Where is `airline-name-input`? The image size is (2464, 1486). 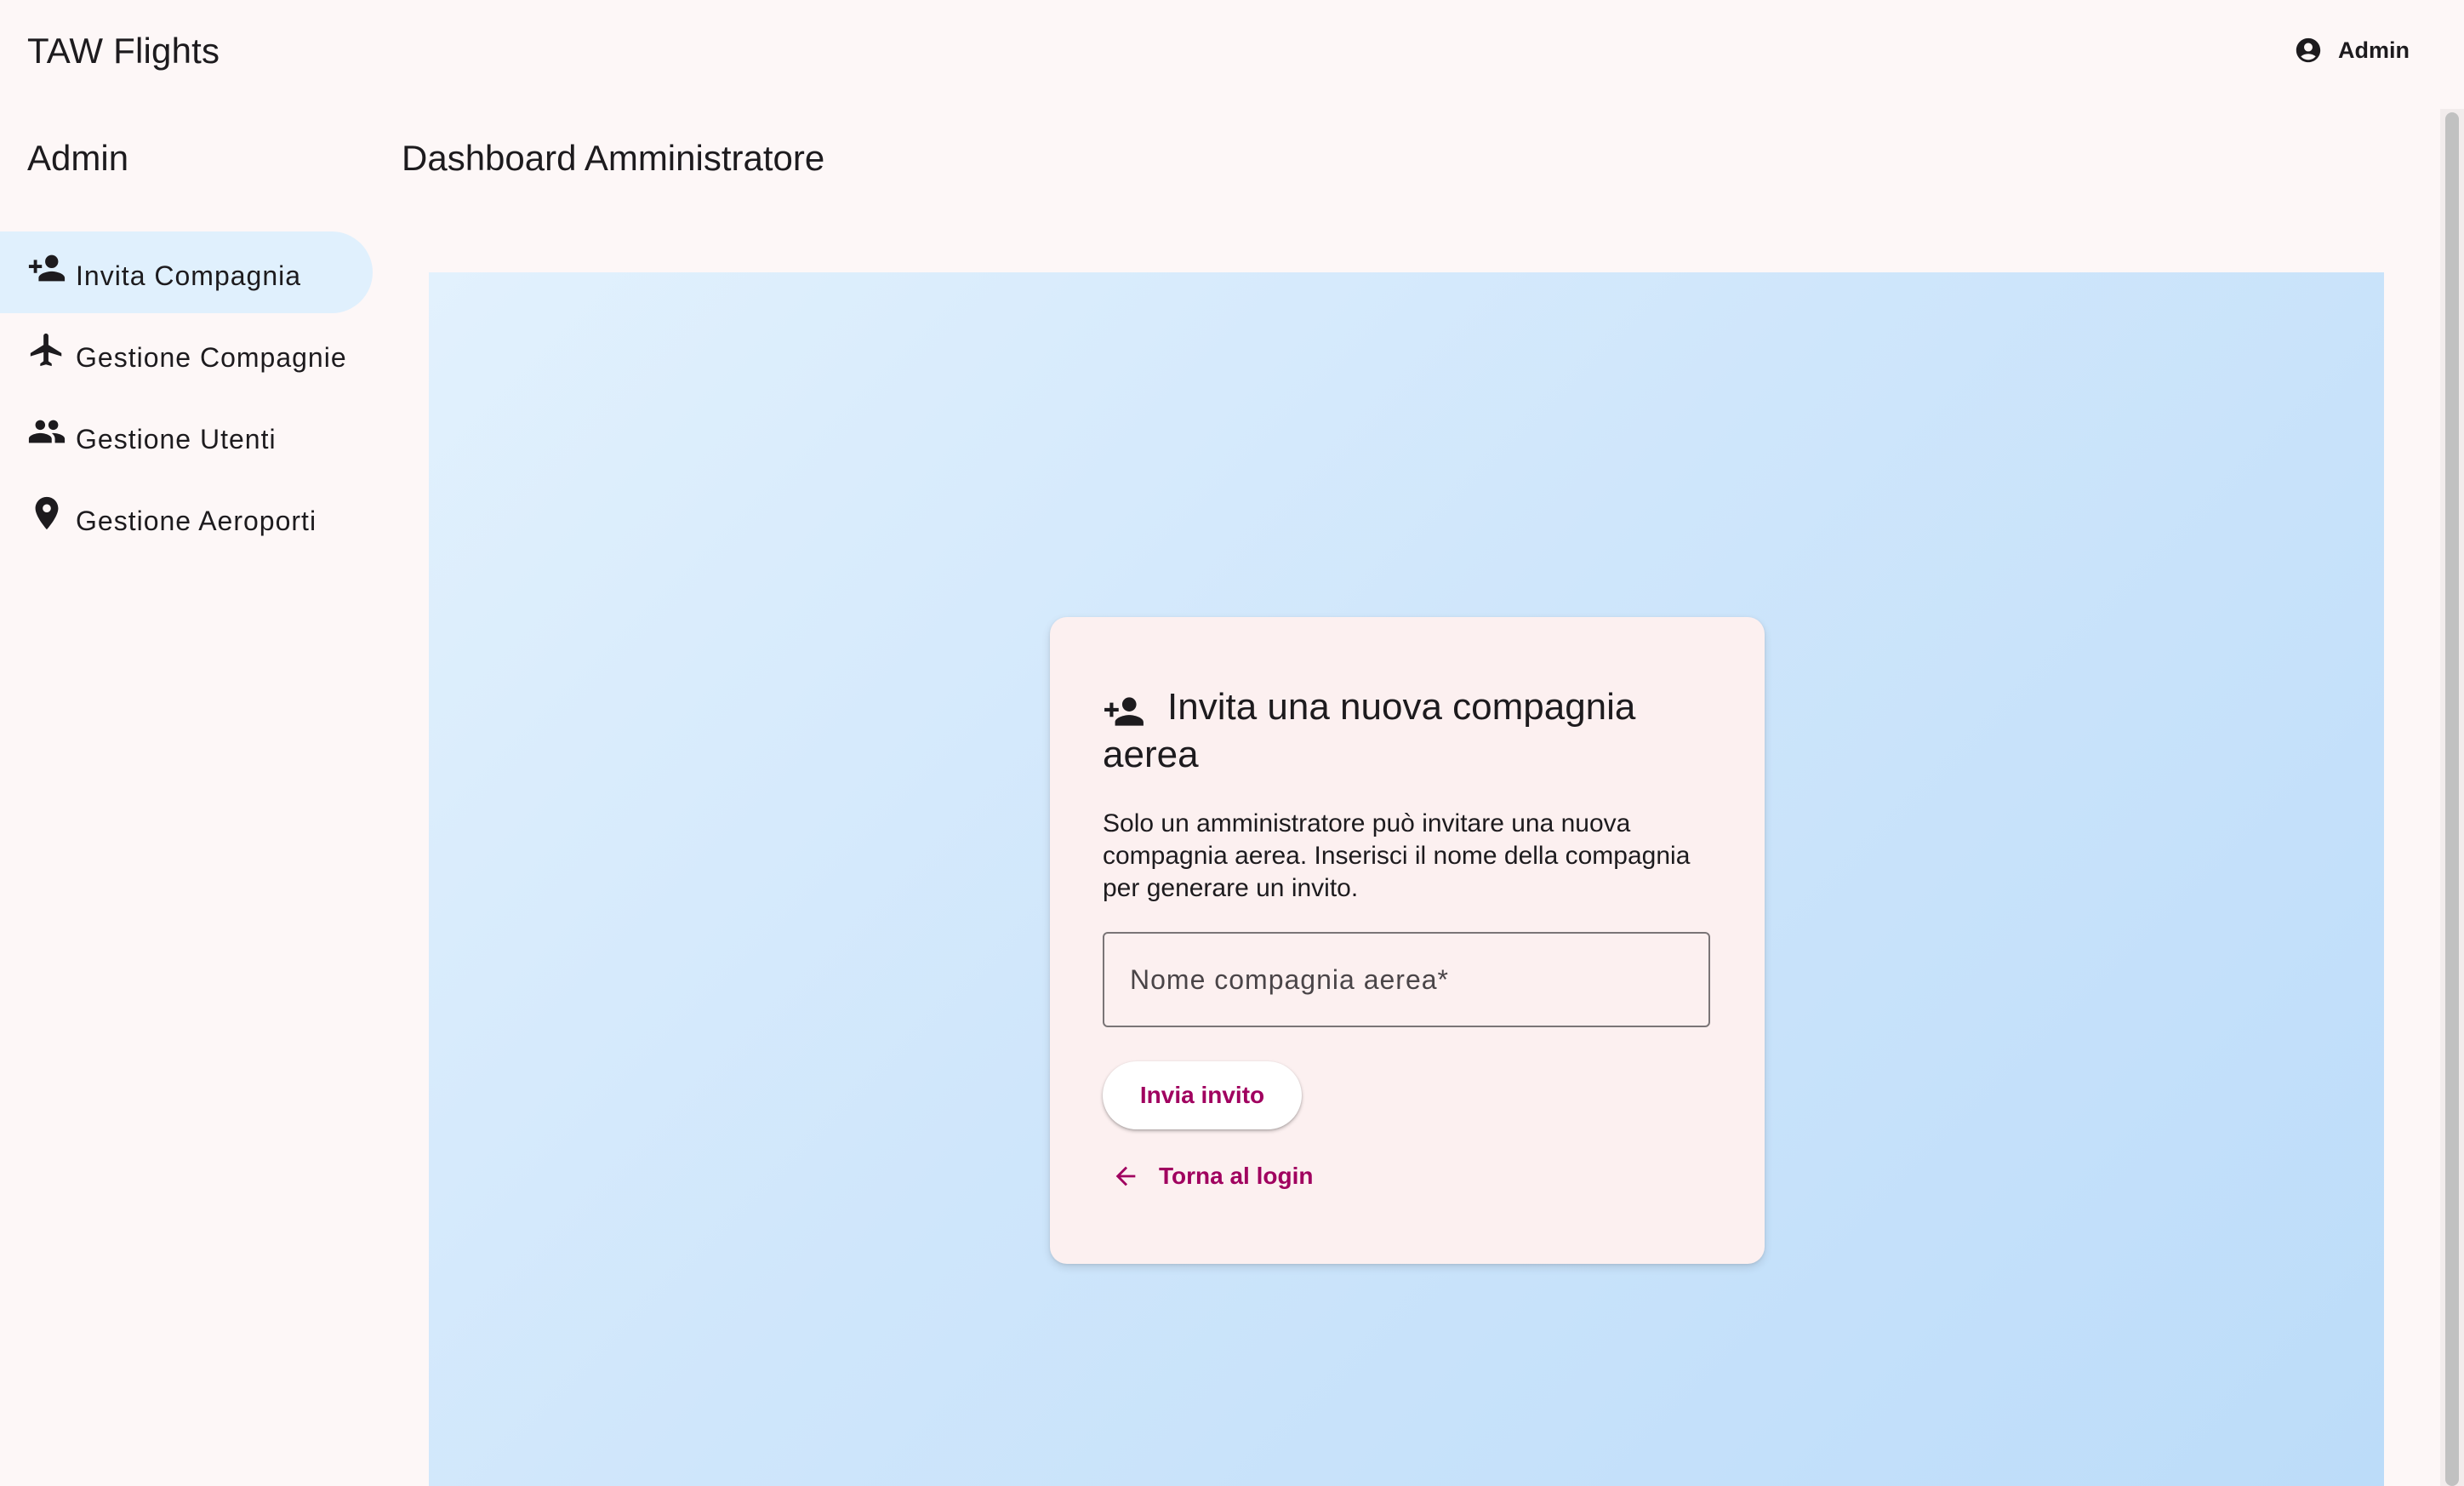 airline-name-input is located at coordinates (1406, 980).